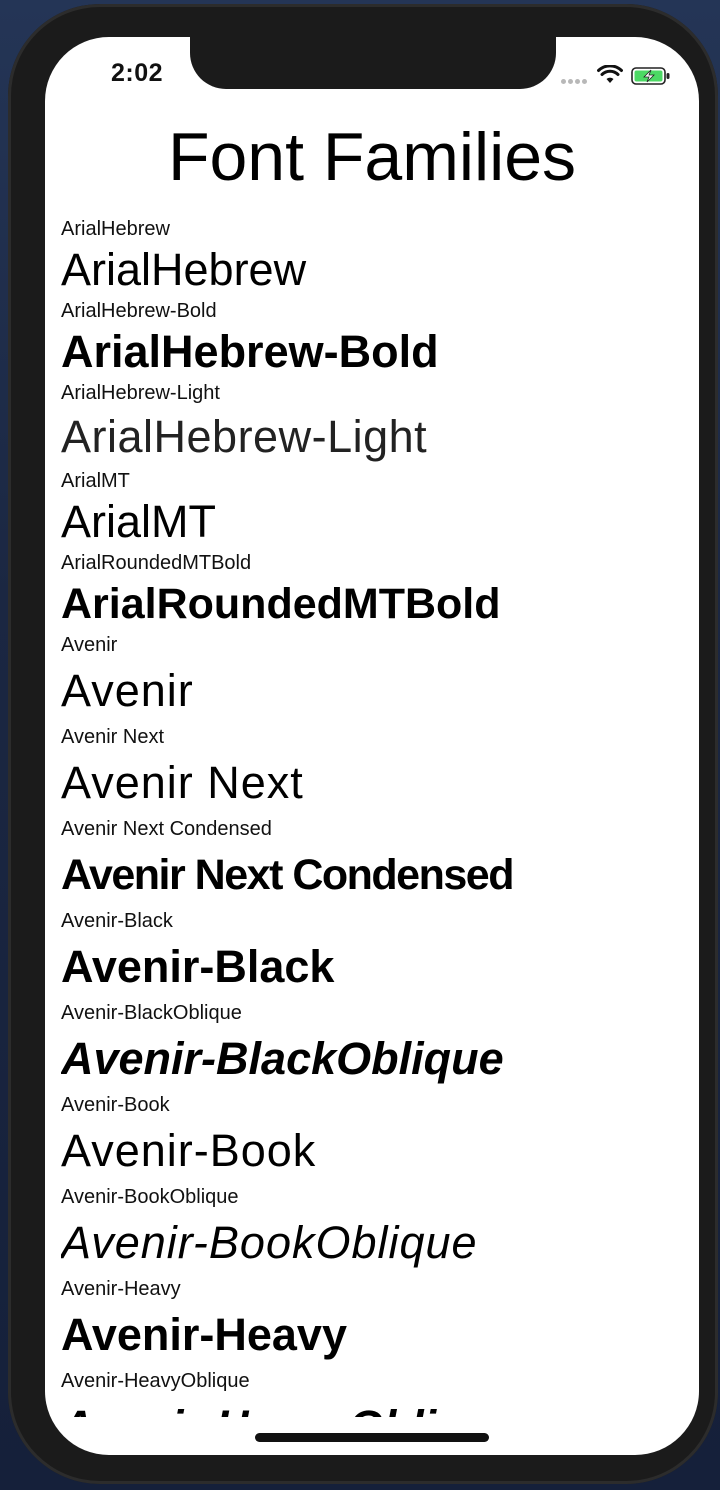 This screenshot has height=1490, width=720. What do you see at coordinates (281, 604) in the screenshot?
I see `font-sample-text: ArialRoundedMTBold` at bounding box center [281, 604].